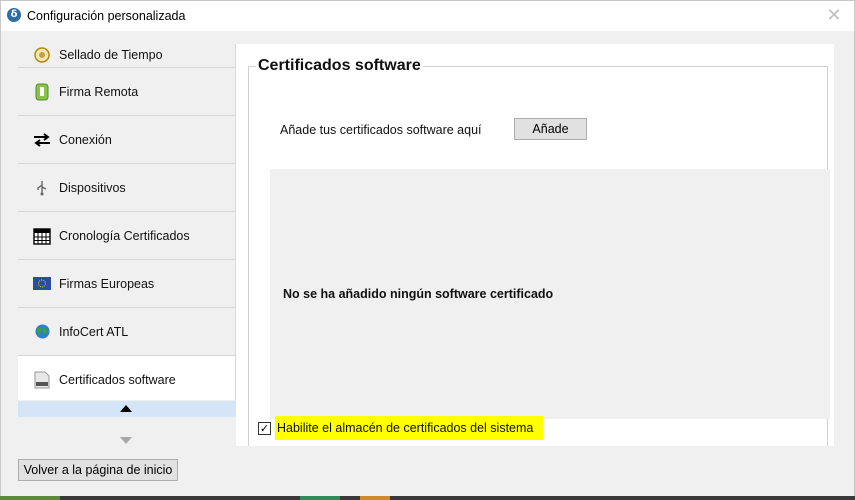 The image size is (855, 500). What do you see at coordinates (99, 91) in the screenshot?
I see `sidebar-item-label: Firma Remota` at bounding box center [99, 91].